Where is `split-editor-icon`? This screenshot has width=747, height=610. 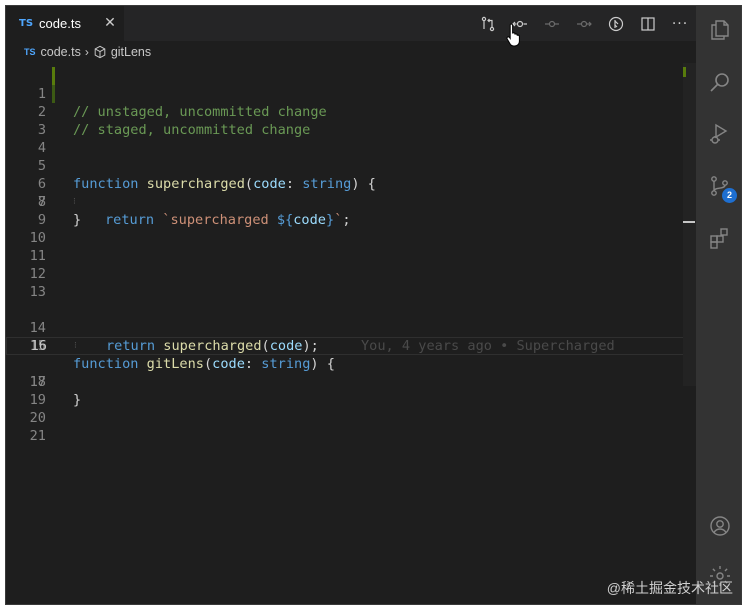
split-editor-icon is located at coordinates (648, 23).